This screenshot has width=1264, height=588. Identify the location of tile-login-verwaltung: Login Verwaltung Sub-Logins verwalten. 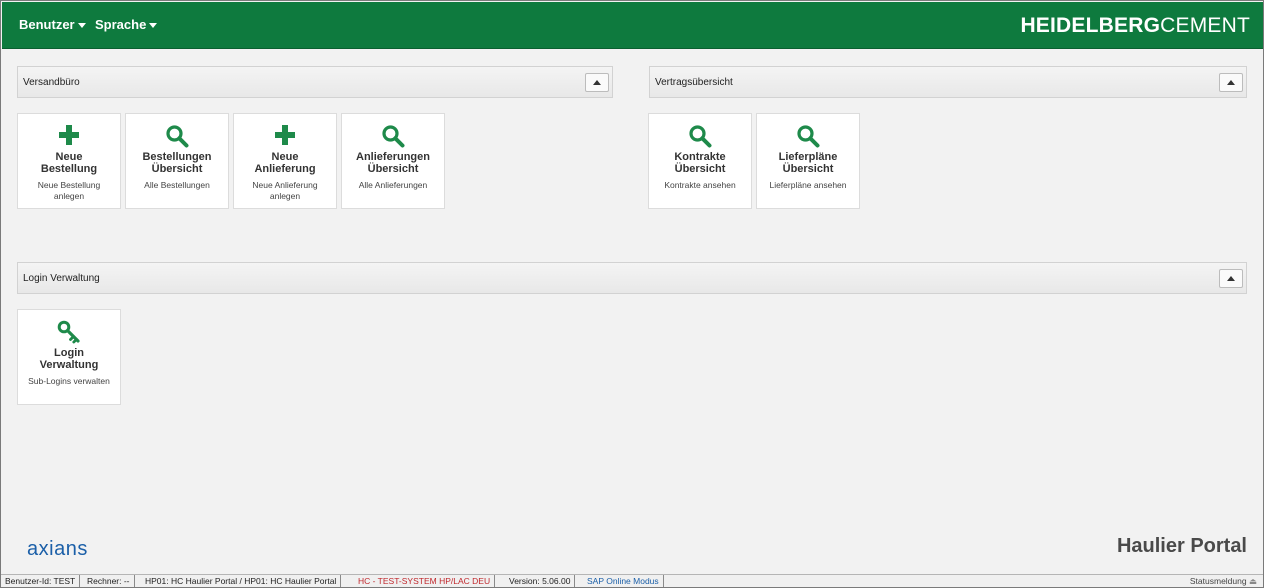
(69, 357).